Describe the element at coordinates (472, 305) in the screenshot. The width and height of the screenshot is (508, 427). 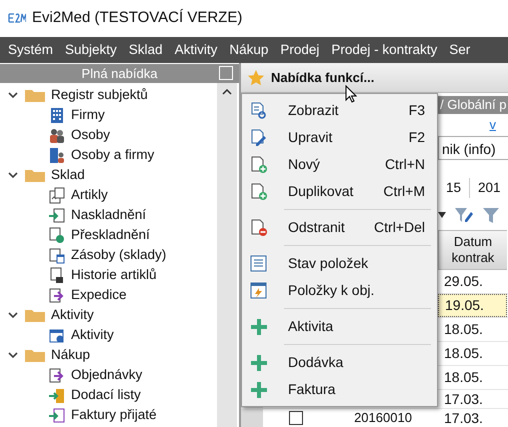
I see `table-cell: 19.05.` at that location.